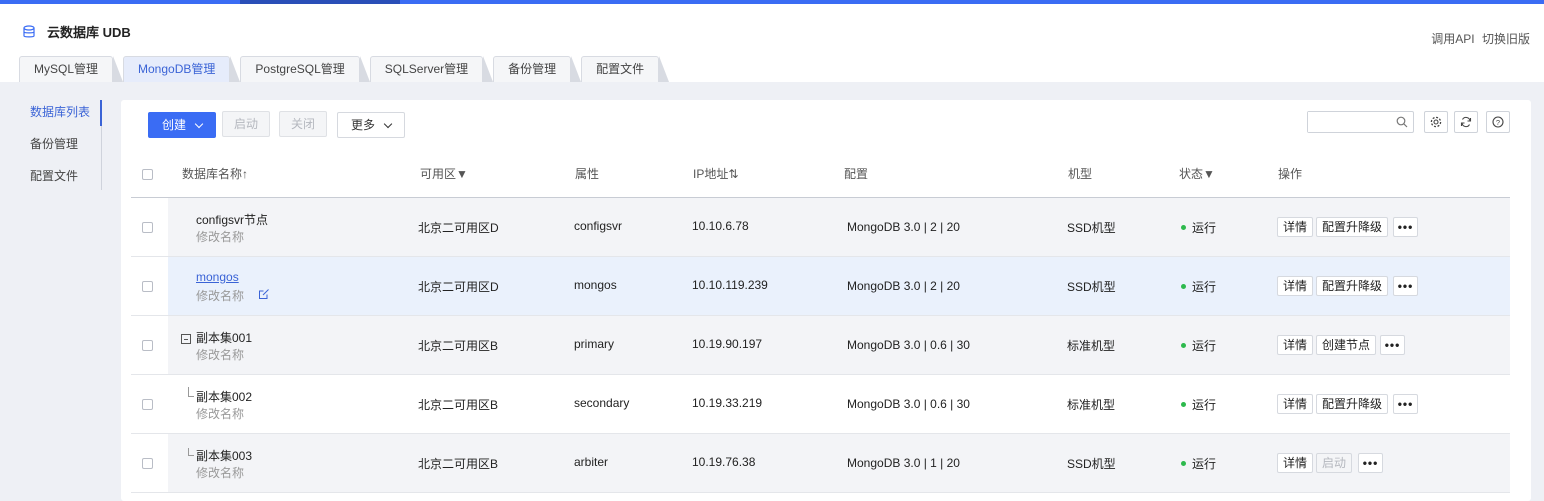 Image resolution: width=1544 pixels, height=501 pixels. I want to click on create-node-button: 创建节点, so click(1346, 345).